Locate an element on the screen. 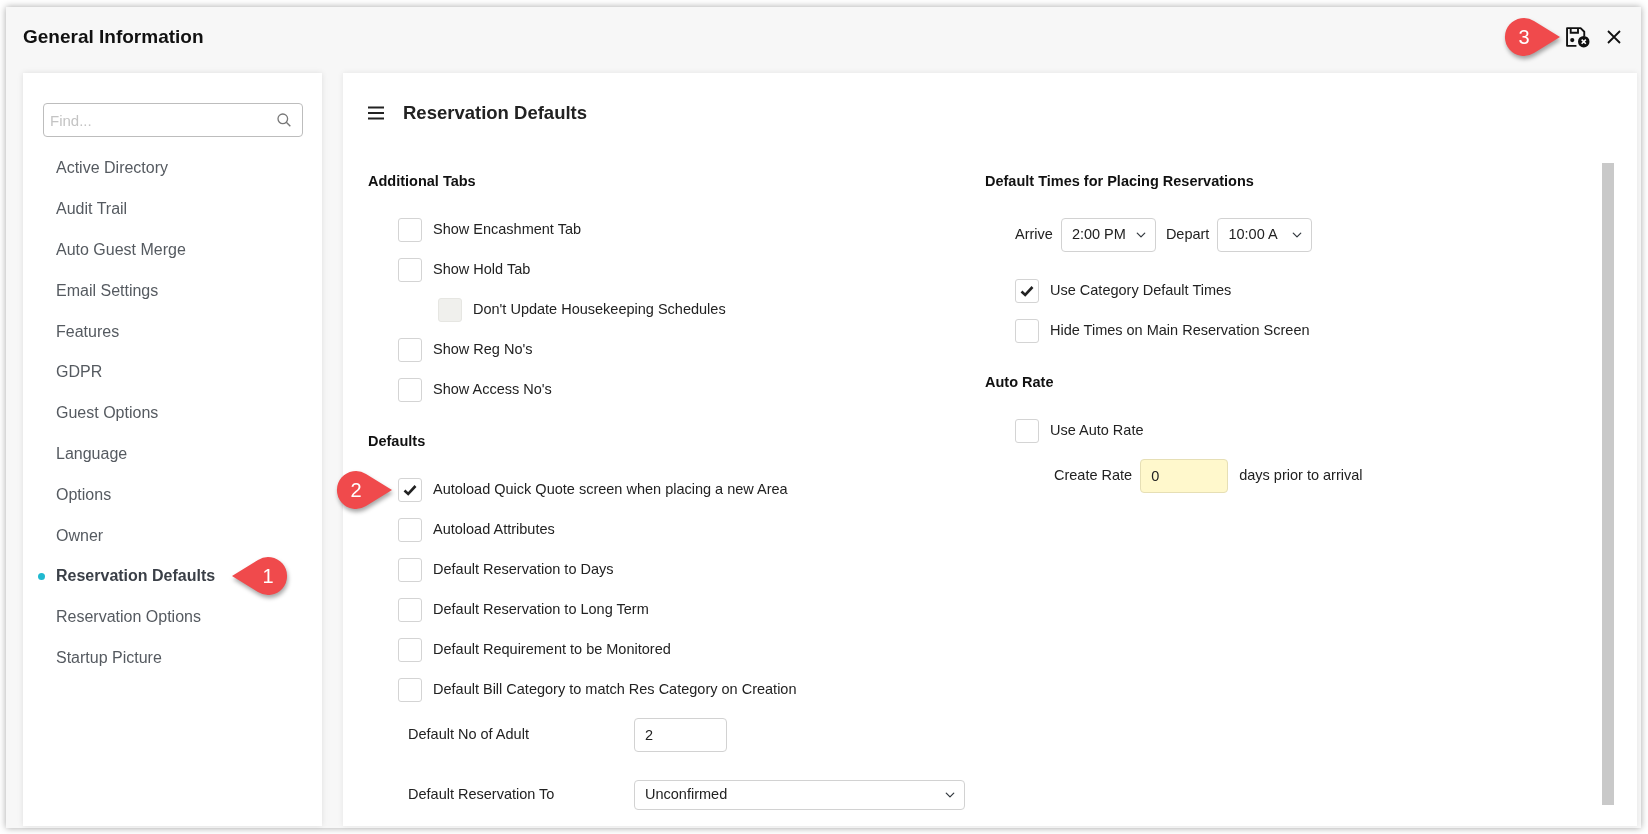  text-field: 0 is located at coordinates (1184, 476).